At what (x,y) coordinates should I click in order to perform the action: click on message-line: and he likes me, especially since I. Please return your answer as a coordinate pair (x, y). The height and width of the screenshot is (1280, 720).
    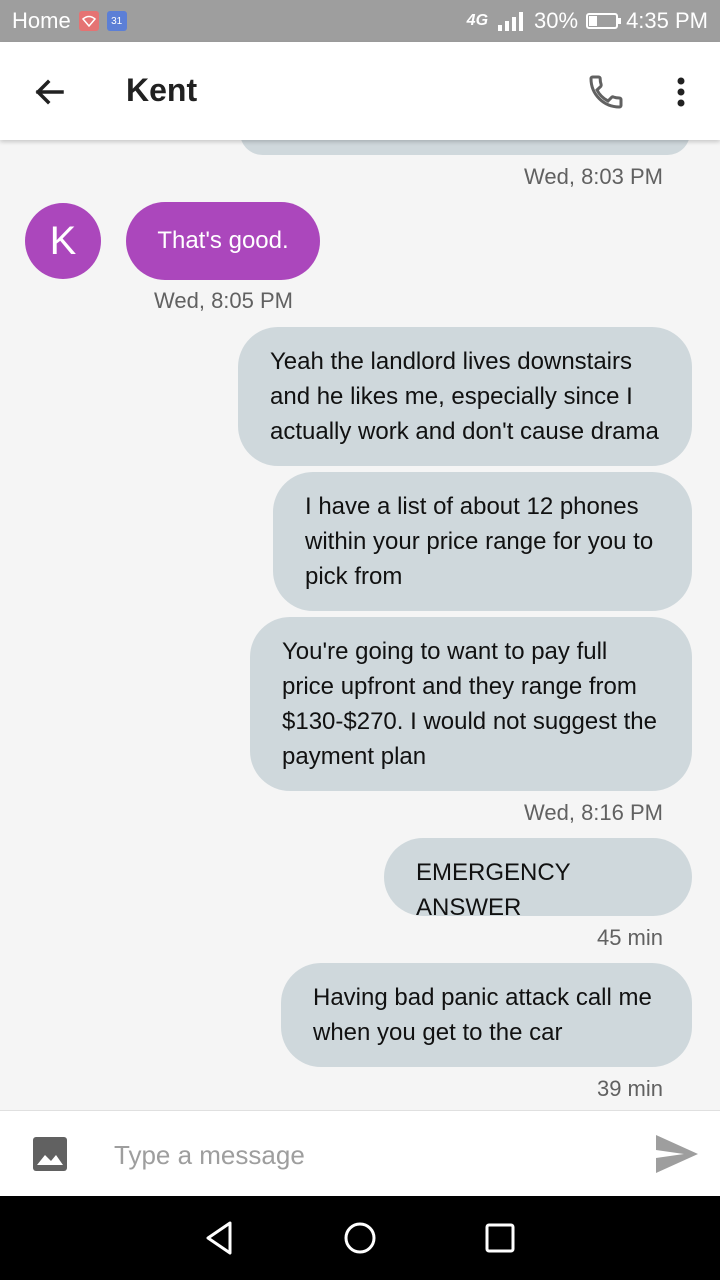
    Looking at the image, I should click on (451, 396).